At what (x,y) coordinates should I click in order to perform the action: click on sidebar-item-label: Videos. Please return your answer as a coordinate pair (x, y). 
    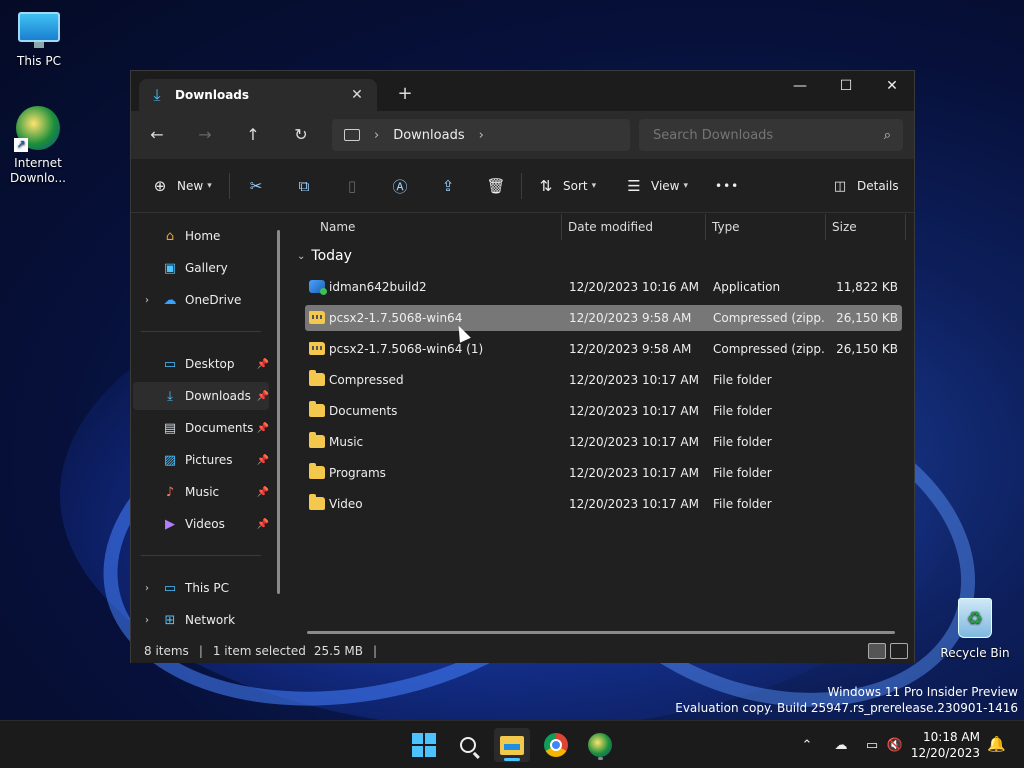
    Looking at the image, I should click on (205, 524).